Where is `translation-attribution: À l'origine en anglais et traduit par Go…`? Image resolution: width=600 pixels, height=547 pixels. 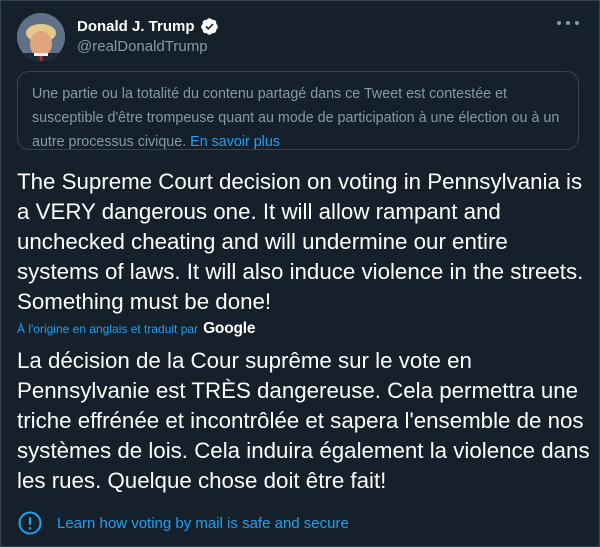
translation-attribution: À l'origine en anglais et traduit par Go… is located at coordinates (136, 329).